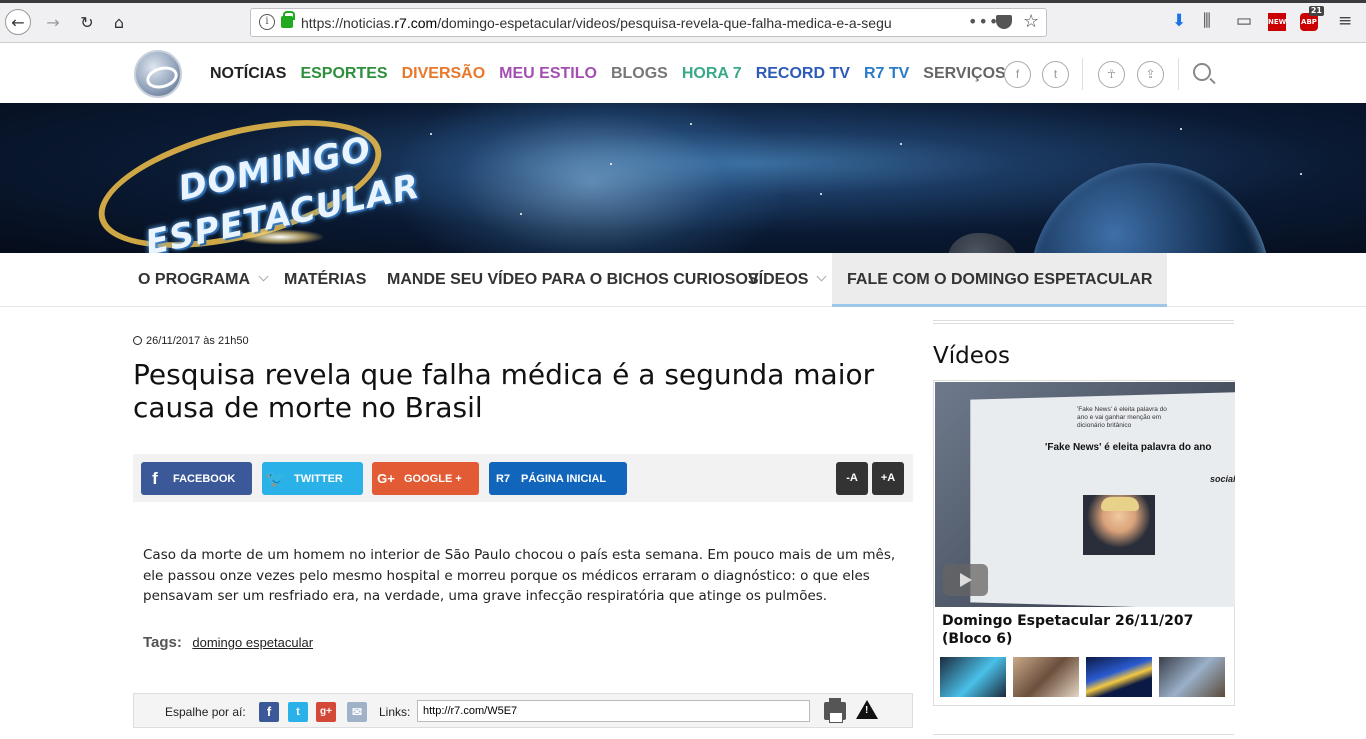  What do you see at coordinates (1202, 72) in the screenshot?
I see `search-icon` at bounding box center [1202, 72].